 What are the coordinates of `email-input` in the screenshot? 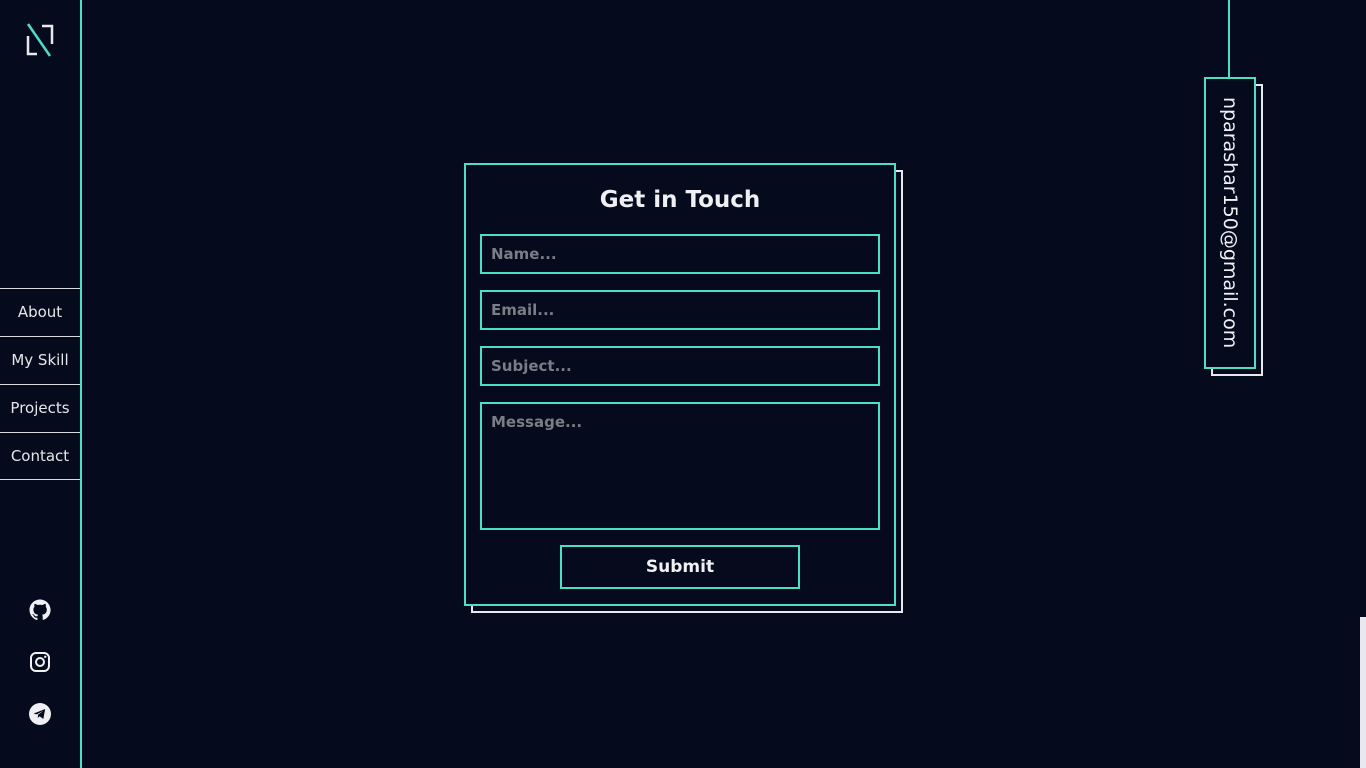 It's located at (680, 310).